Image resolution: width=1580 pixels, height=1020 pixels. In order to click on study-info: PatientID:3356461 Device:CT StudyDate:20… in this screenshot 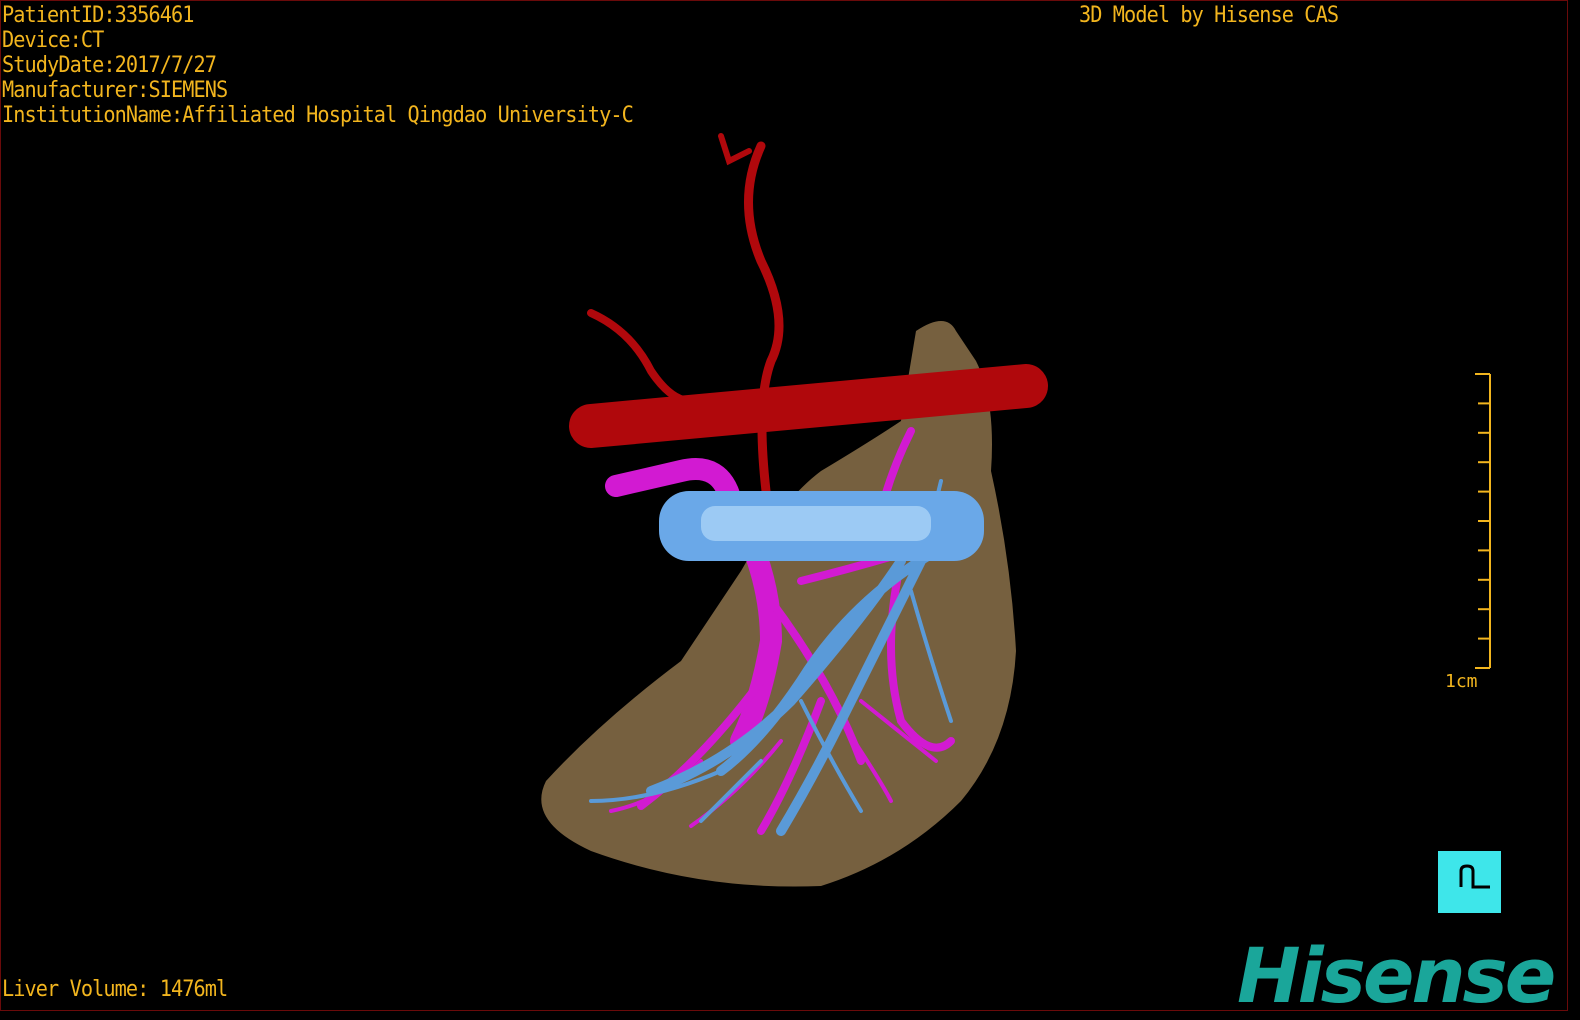, I will do `click(318, 65)`.